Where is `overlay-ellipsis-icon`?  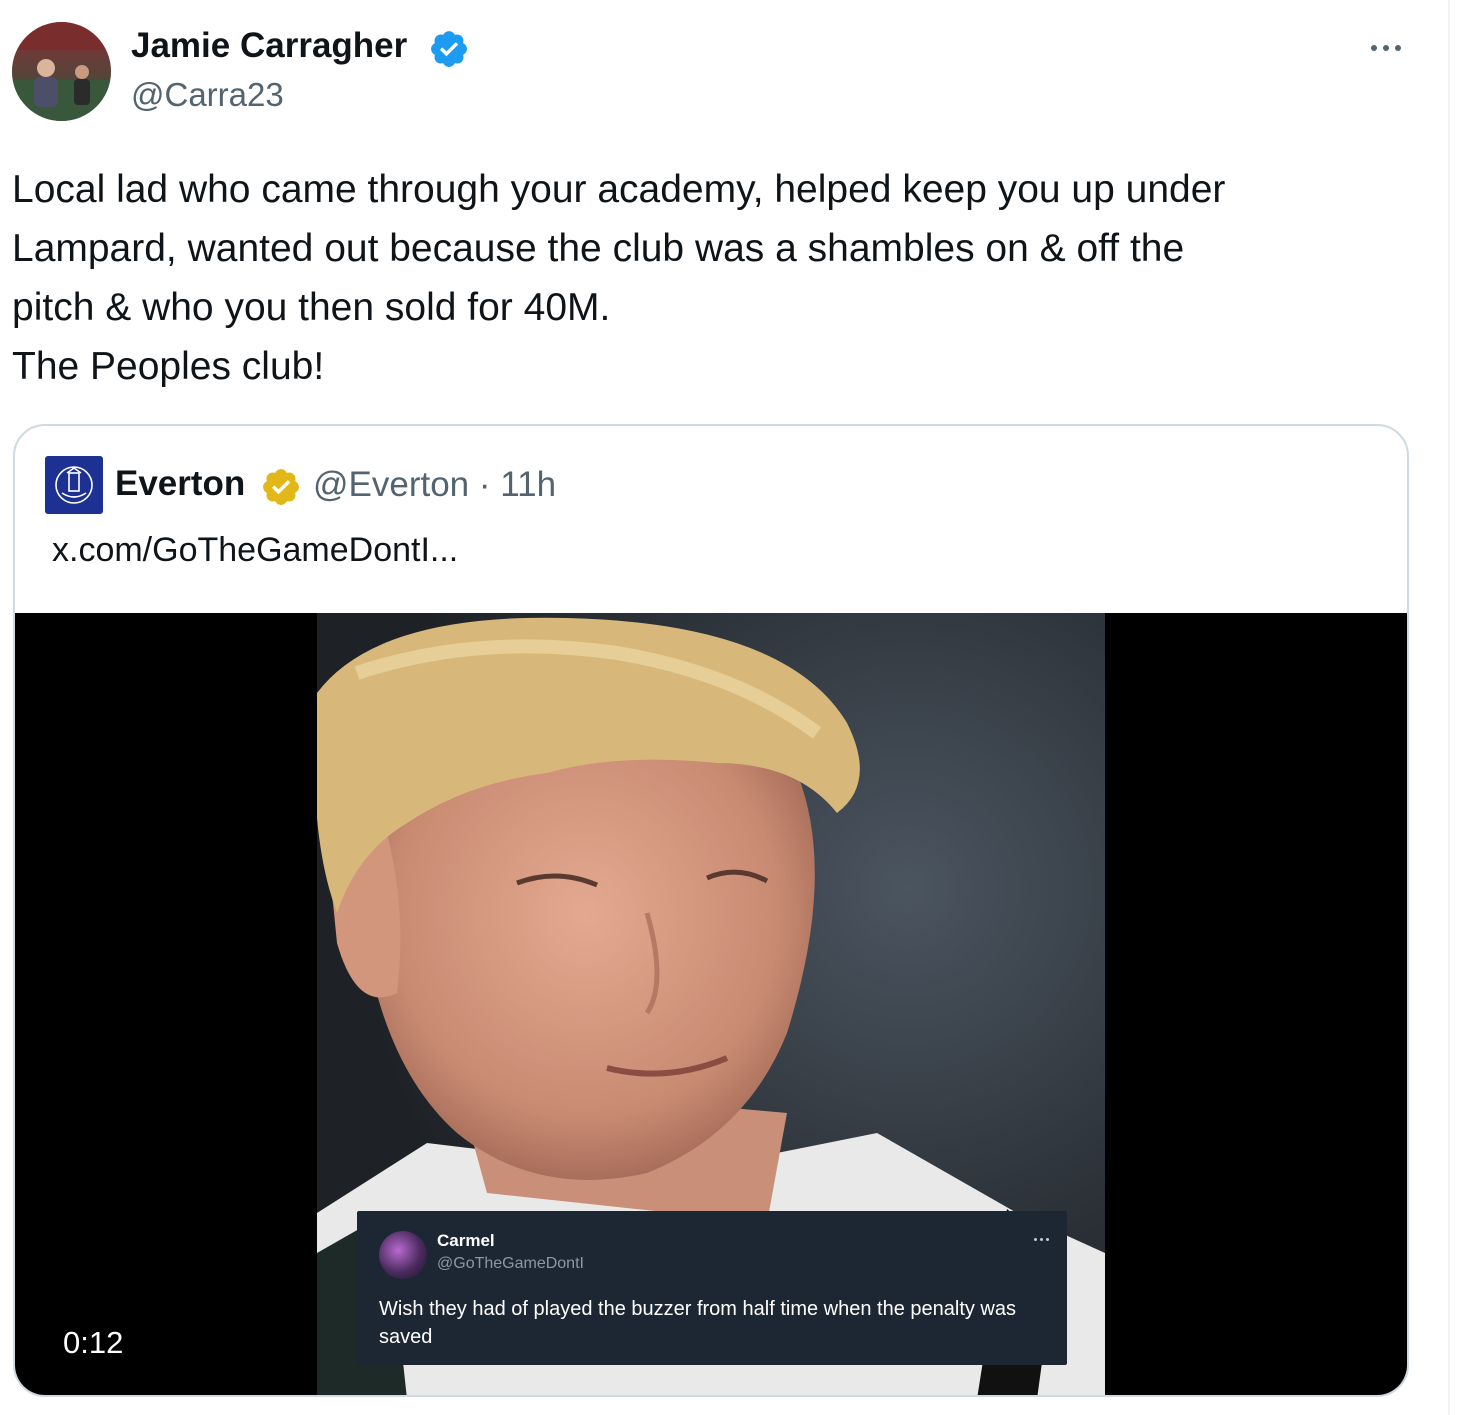
overlay-ellipsis-icon is located at coordinates (1041, 1239).